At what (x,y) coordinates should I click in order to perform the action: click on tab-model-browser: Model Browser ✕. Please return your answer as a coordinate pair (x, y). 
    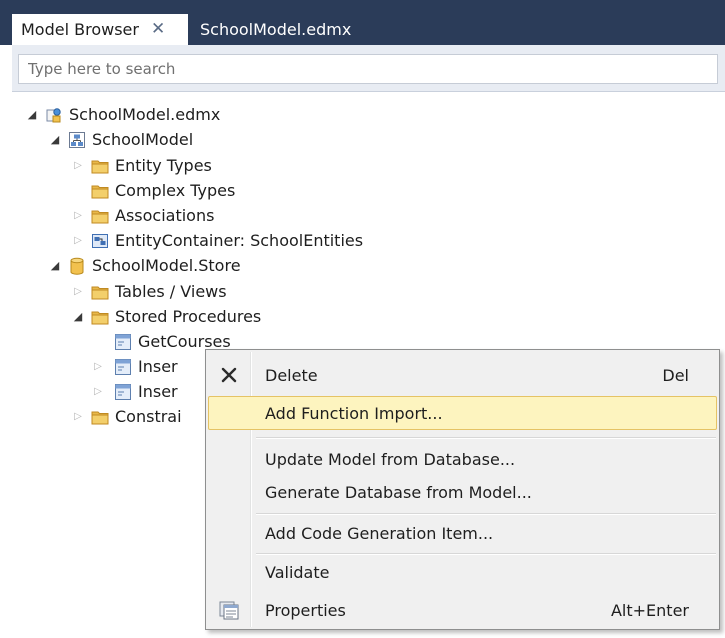
    Looking at the image, I should click on (100, 29).